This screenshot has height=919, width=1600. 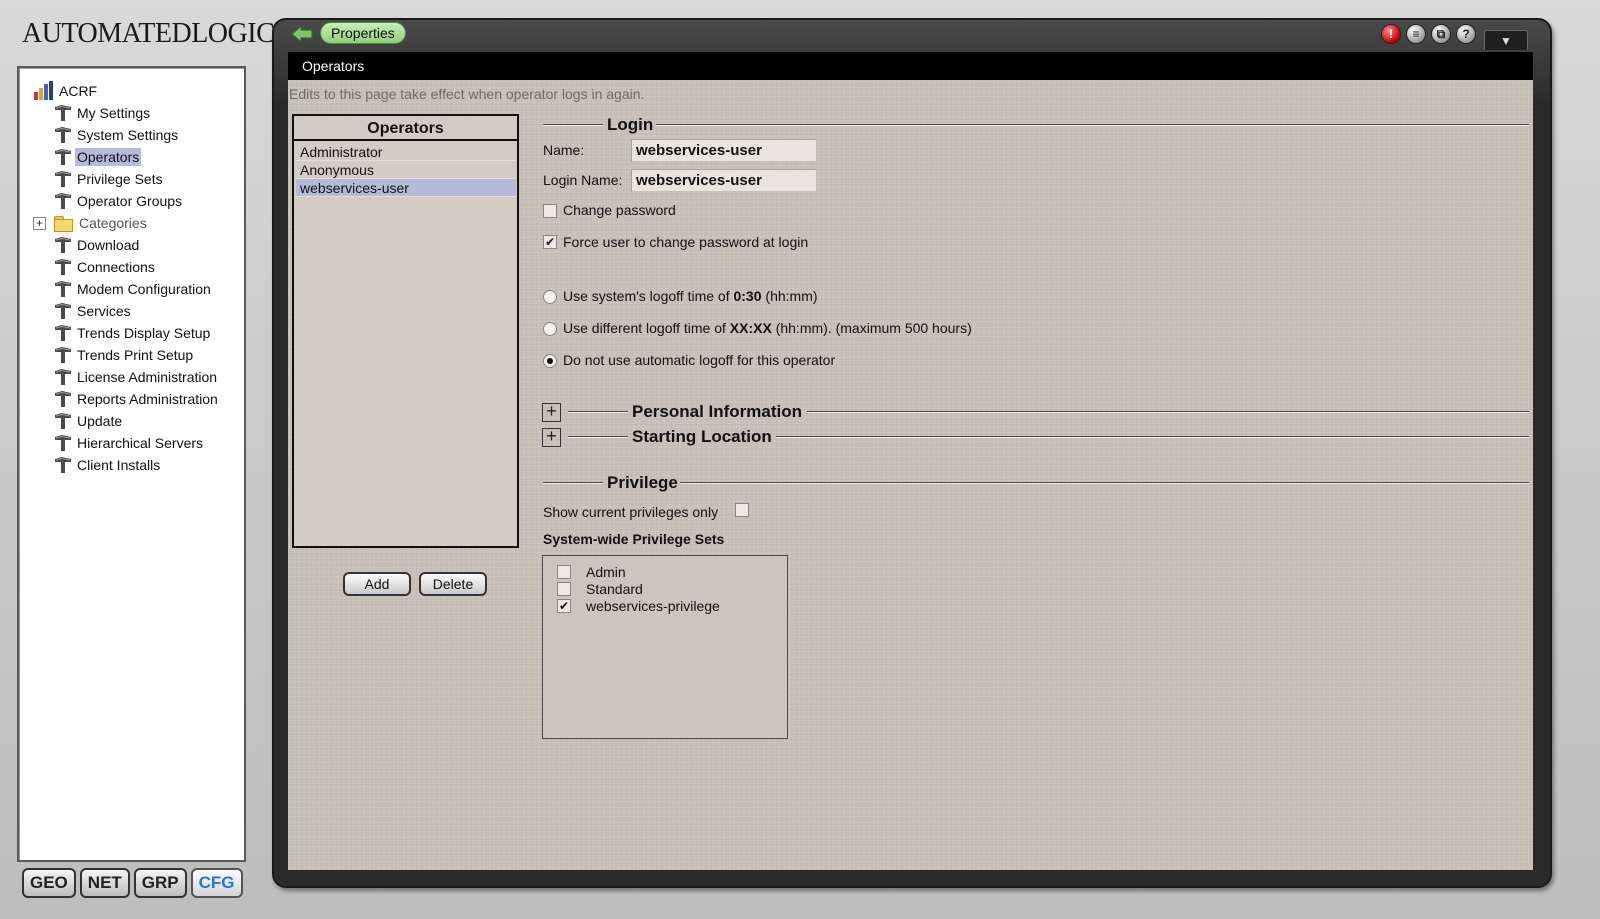 I want to click on tab-net: NET, so click(x=104, y=883).